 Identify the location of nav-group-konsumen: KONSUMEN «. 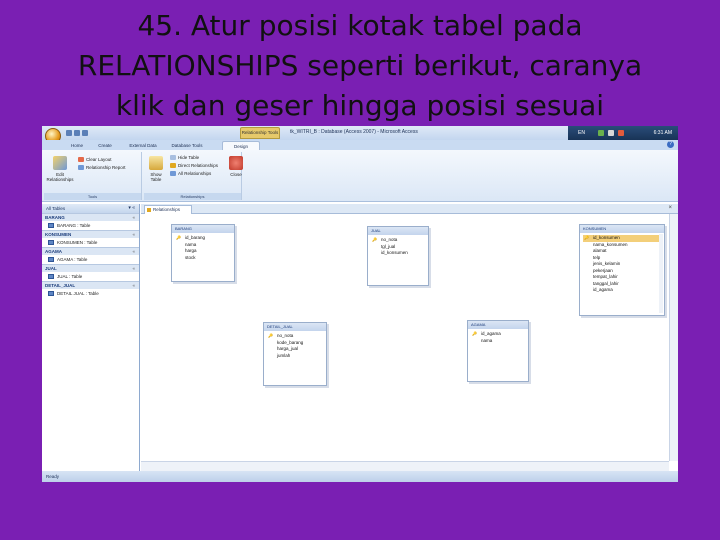
(90, 234).